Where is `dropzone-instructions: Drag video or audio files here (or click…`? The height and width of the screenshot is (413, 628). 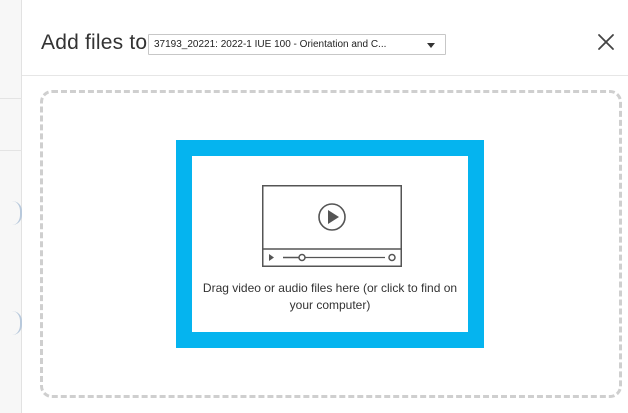
dropzone-instructions: Drag video or audio files here (or click… is located at coordinates (330, 296).